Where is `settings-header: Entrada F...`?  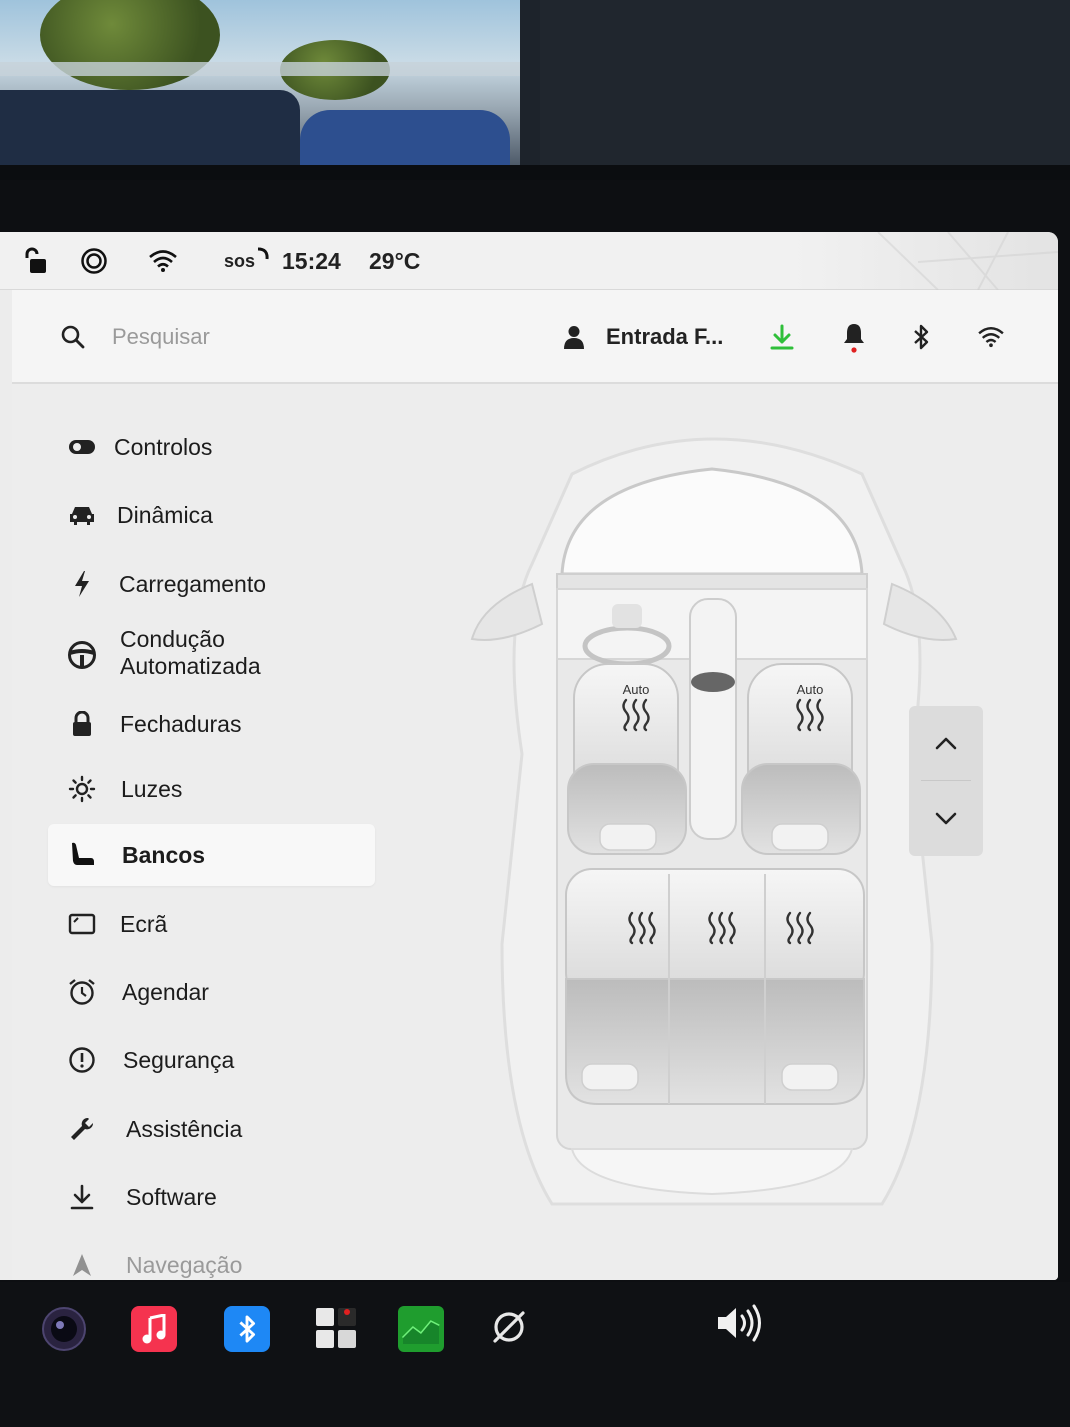
settings-header: Entrada F... is located at coordinates (535, 337).